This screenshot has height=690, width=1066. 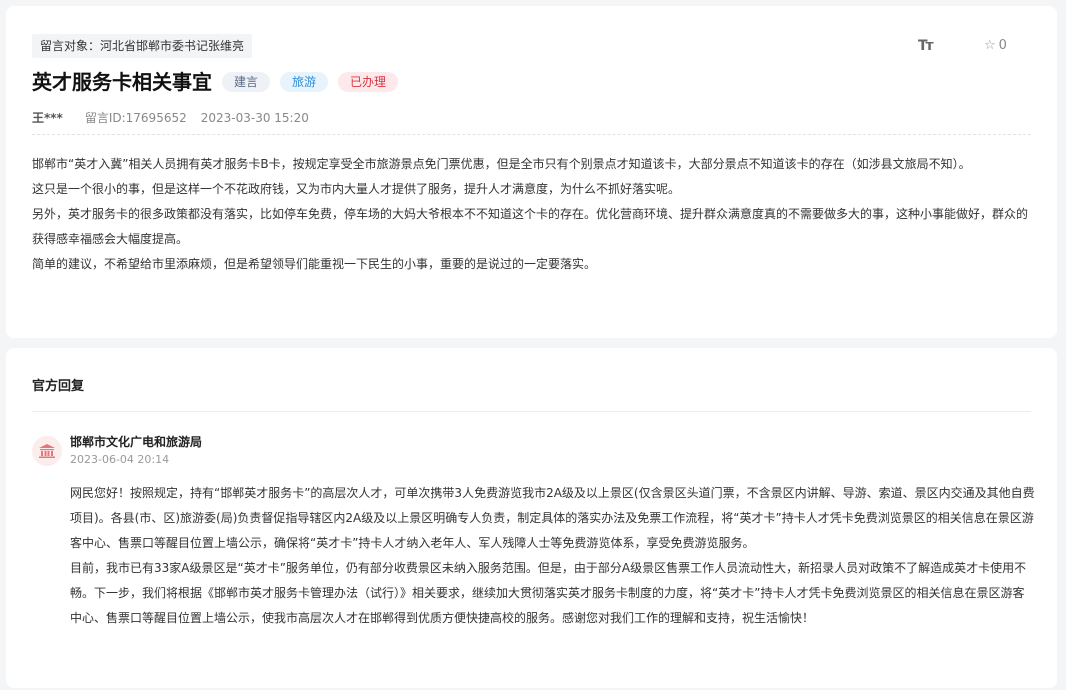 What do you see at coordinates (58, 386) in the screenshot?
I see `reply-heading: 官方回复` at bounding box center [58, 386].